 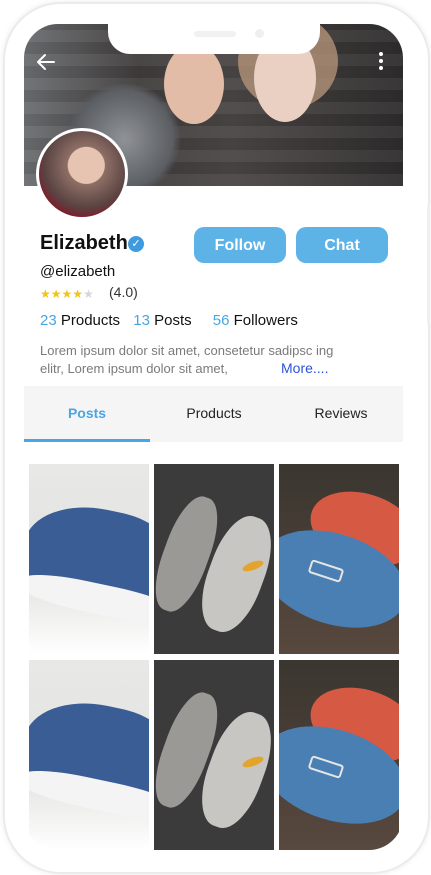 What do you see at coordinates (342, 245) in the screenshot?
I see `chat-button: Chat` at bounding box center [342, 245].